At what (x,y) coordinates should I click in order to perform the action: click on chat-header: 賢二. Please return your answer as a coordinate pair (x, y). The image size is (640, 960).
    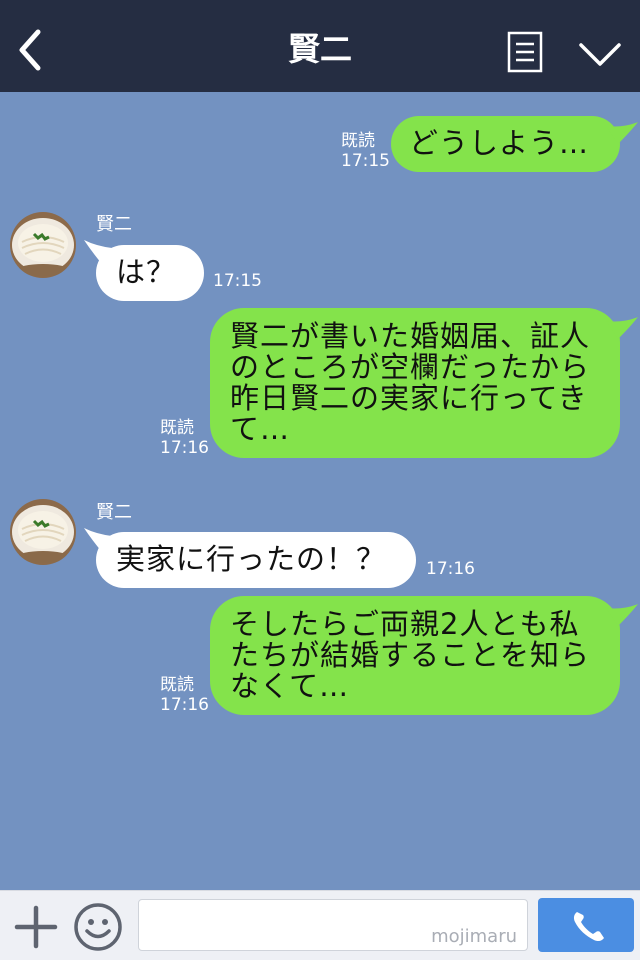
    Looking at the image, I should click on (320, 46).